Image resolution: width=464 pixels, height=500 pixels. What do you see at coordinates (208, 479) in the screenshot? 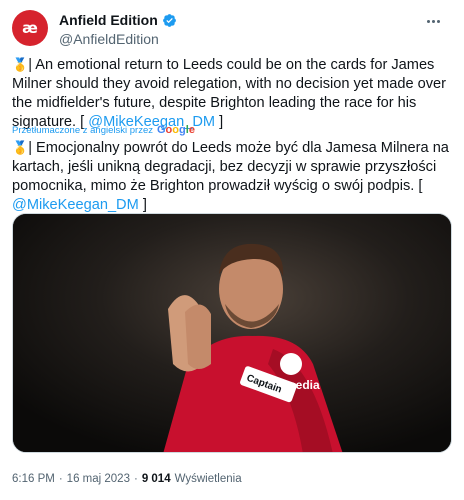
I see `views-label: Wyświetlenia` at bounding box center [208, 479].